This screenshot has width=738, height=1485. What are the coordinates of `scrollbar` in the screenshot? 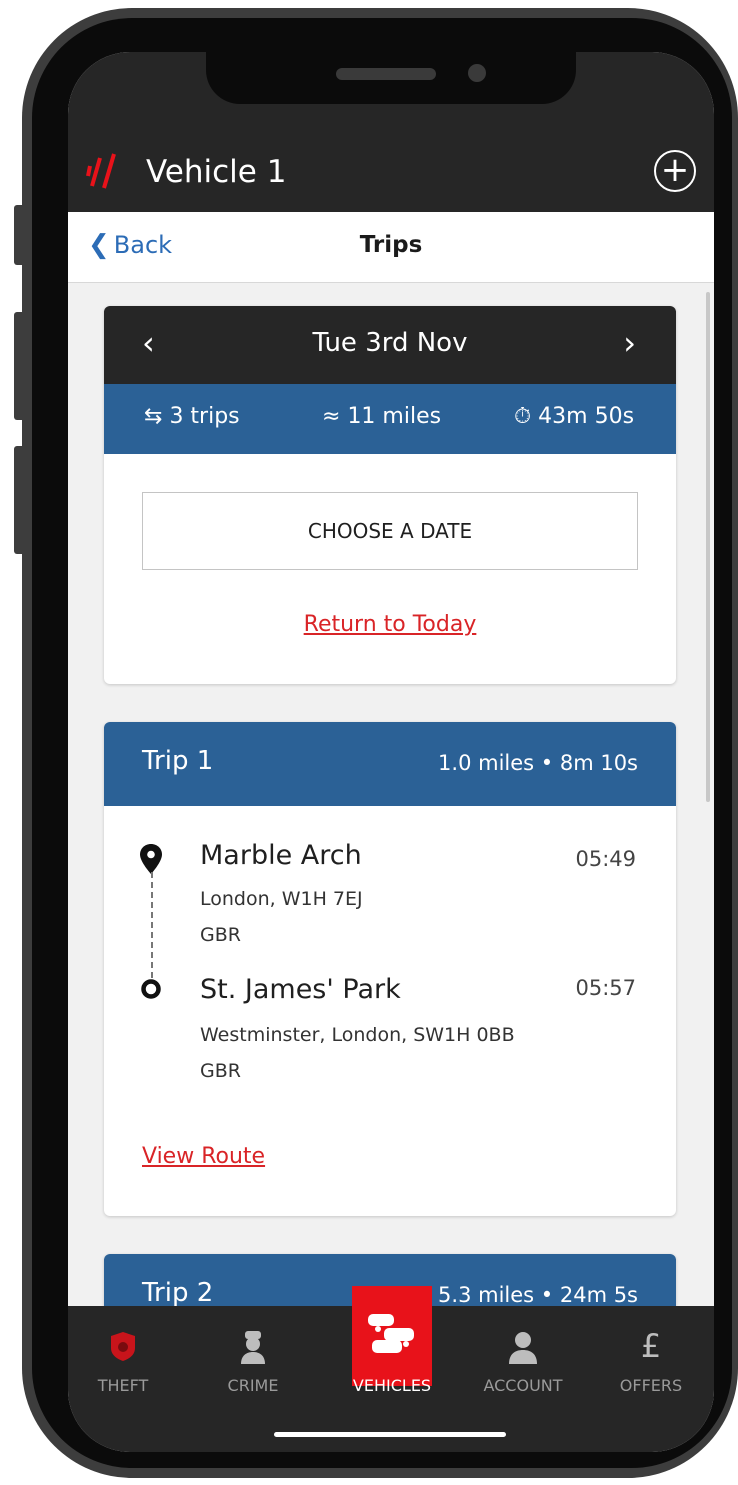 It's located at (708, 547).